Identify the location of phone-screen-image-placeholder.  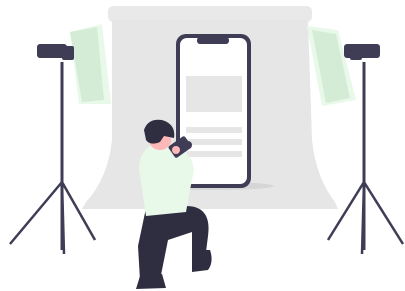
(214, 94).